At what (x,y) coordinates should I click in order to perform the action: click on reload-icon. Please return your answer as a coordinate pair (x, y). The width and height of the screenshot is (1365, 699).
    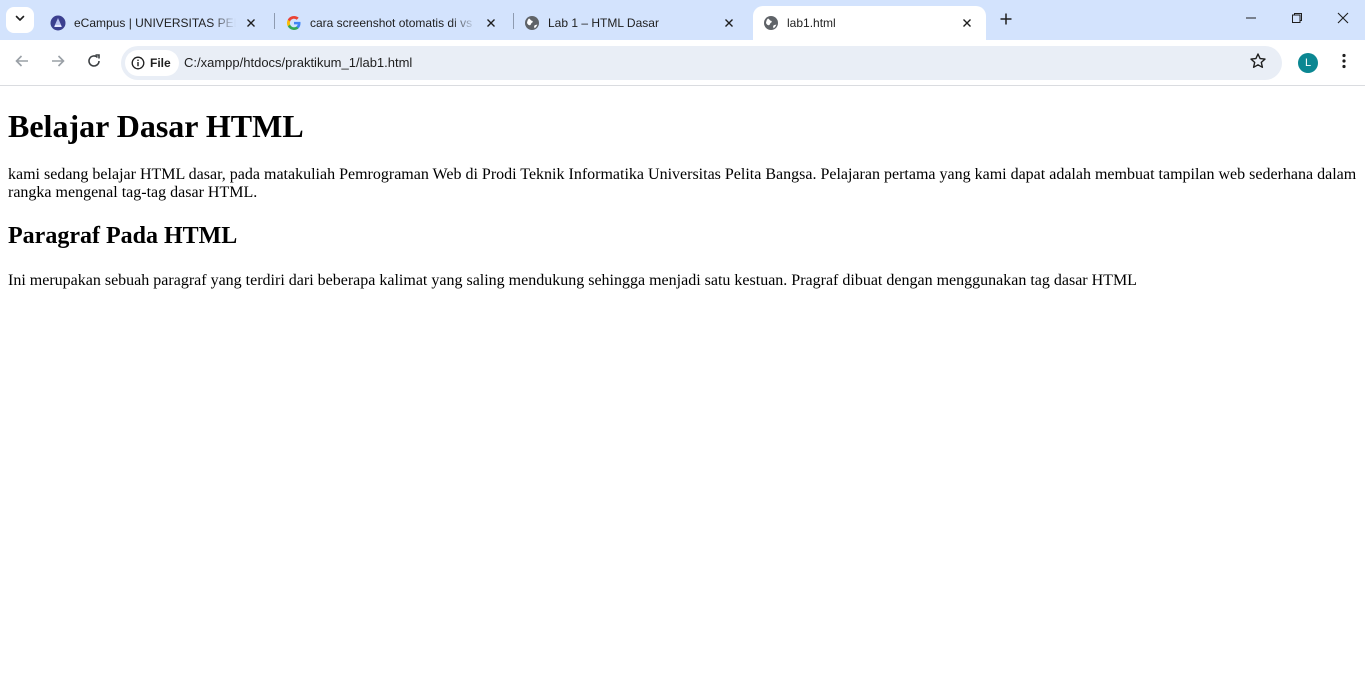
    Looking at the image, I should click on (94, 63).